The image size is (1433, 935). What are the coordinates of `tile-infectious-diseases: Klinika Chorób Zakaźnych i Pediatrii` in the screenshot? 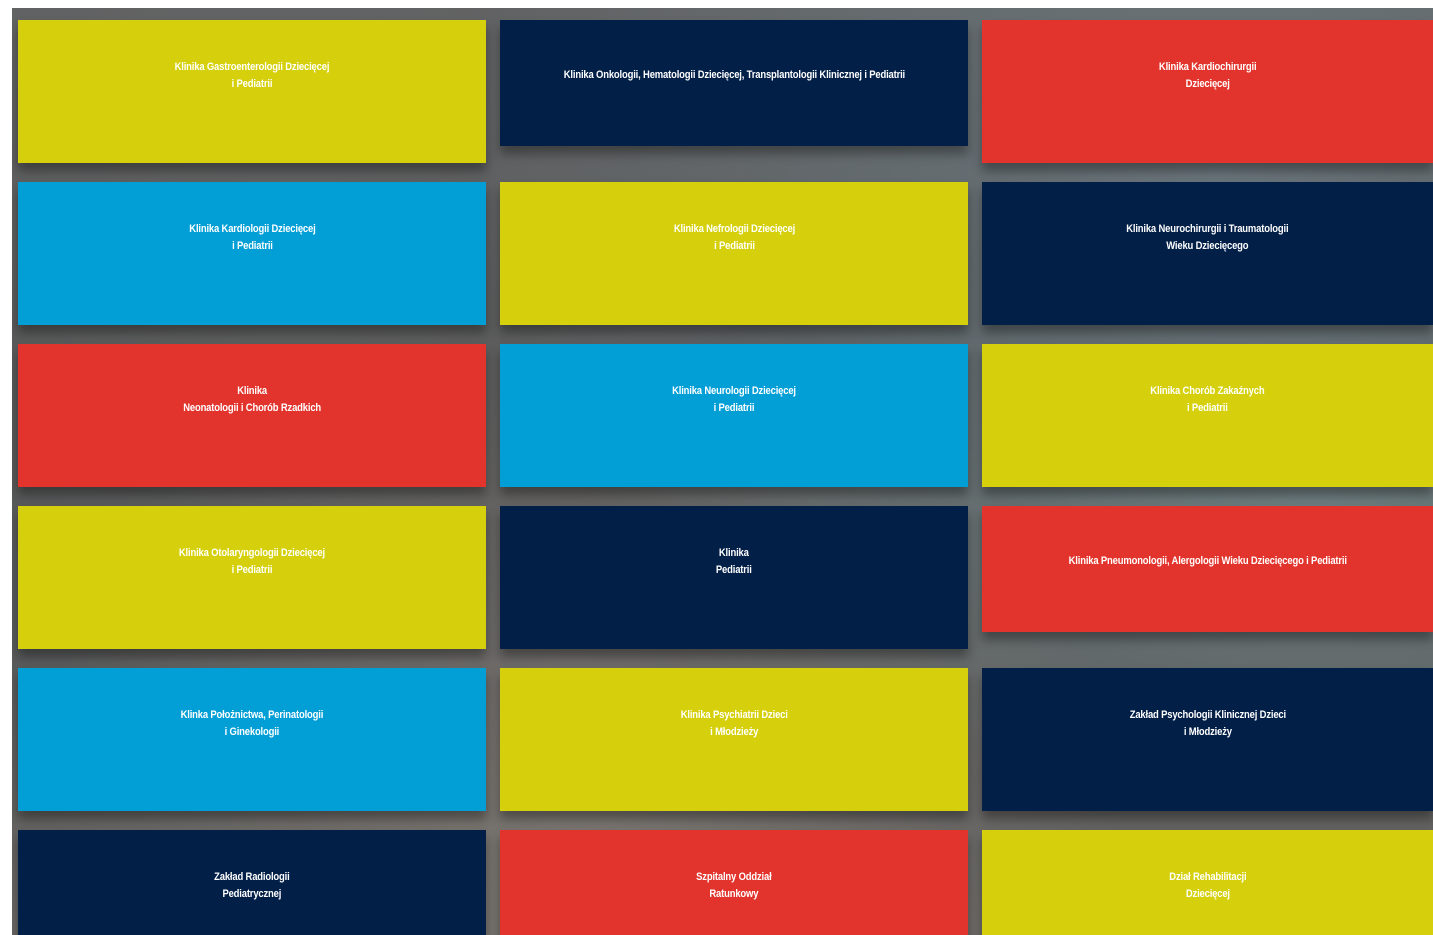 It's located at (1207, 415).